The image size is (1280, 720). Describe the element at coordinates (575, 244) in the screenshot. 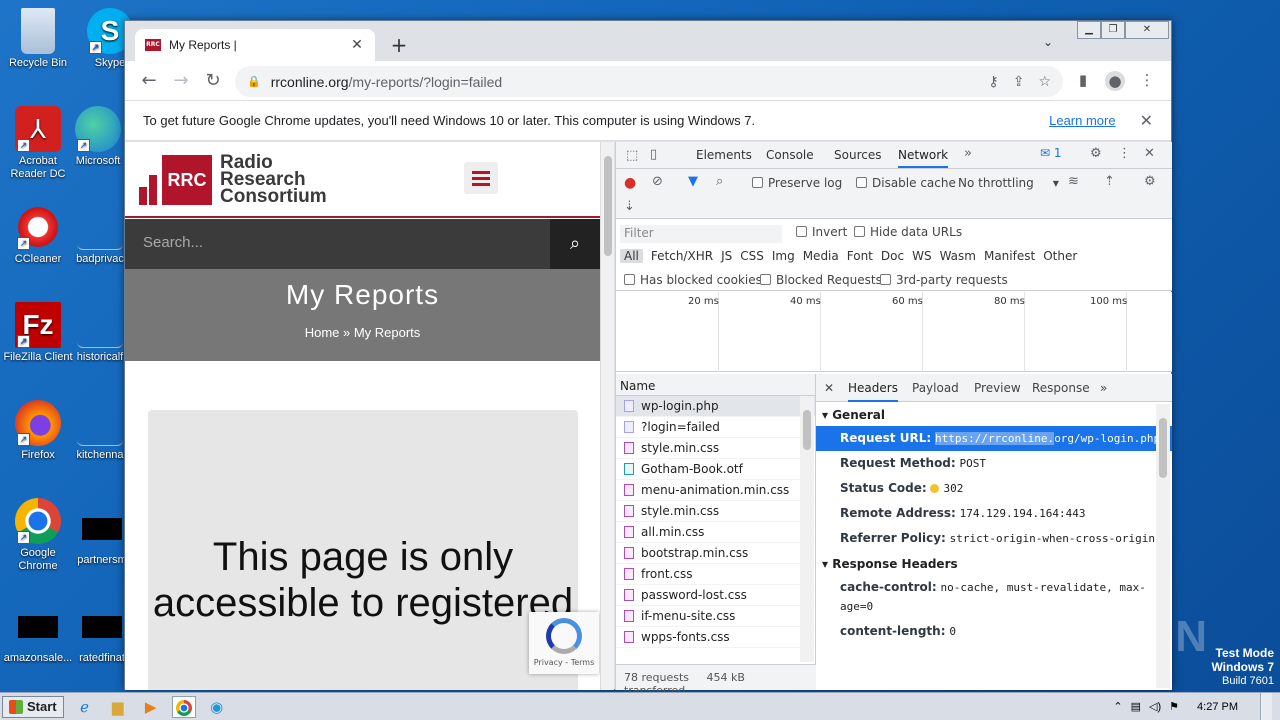

I see `search-icon: ⌕` at that location.